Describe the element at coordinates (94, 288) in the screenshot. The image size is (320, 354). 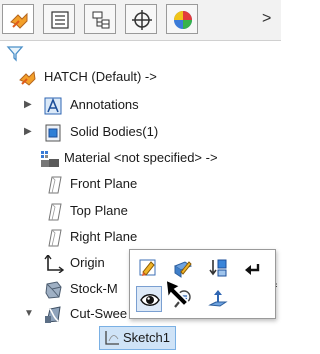
I see `tree-item-label: Stock-M` at that location.